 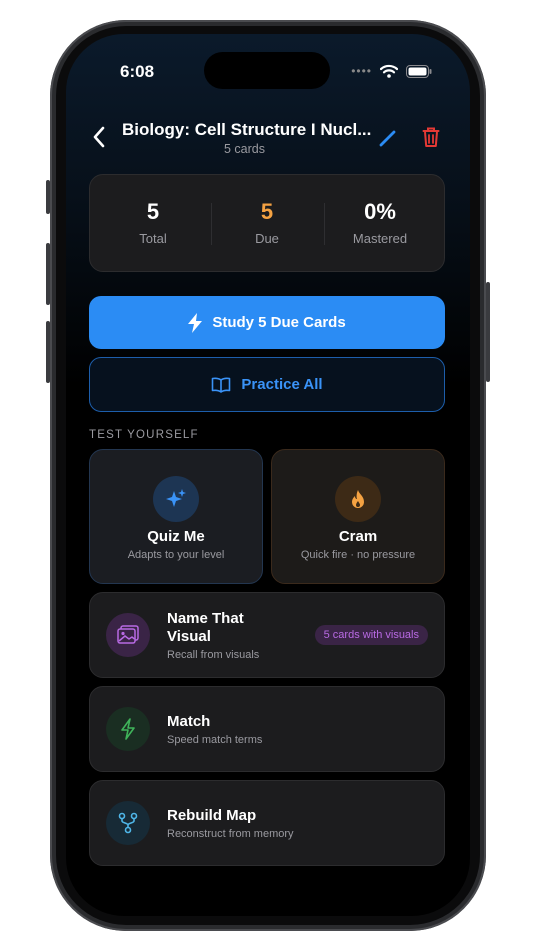 I want to click on stat-due: 5 Due, so click(x=267, y=222).